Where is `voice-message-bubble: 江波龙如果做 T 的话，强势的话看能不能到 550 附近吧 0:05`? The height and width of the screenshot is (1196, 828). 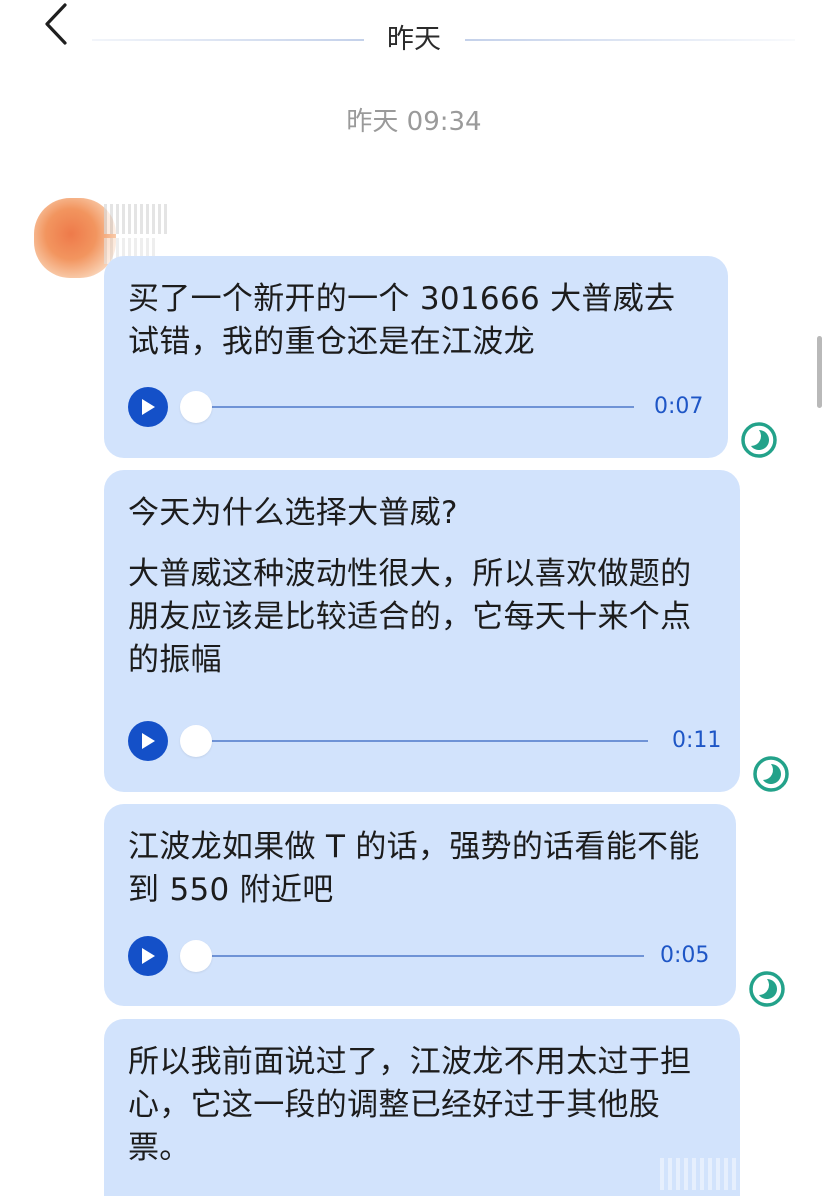
voice-message-bubble: 江波龙如果做 T 的话，强势的话看能不能到 550 附近吧 0:05 is located at coordinates (420, 905).